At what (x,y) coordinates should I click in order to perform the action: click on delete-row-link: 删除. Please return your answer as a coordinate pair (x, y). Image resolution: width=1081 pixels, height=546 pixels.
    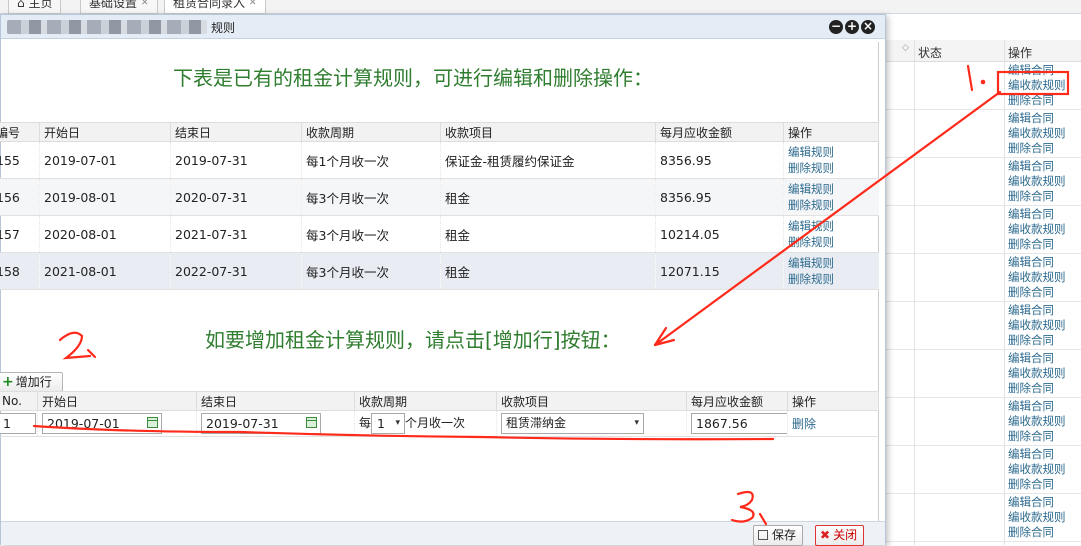
    Looking at the image, I should click on (804, 424).